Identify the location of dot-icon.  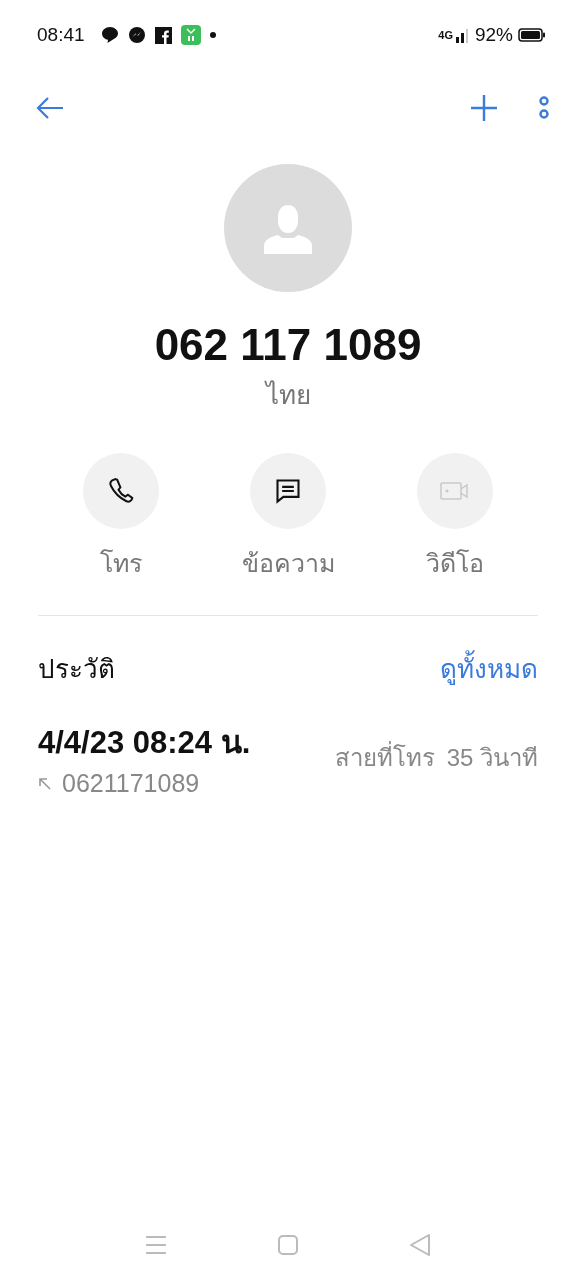
(212, 35).